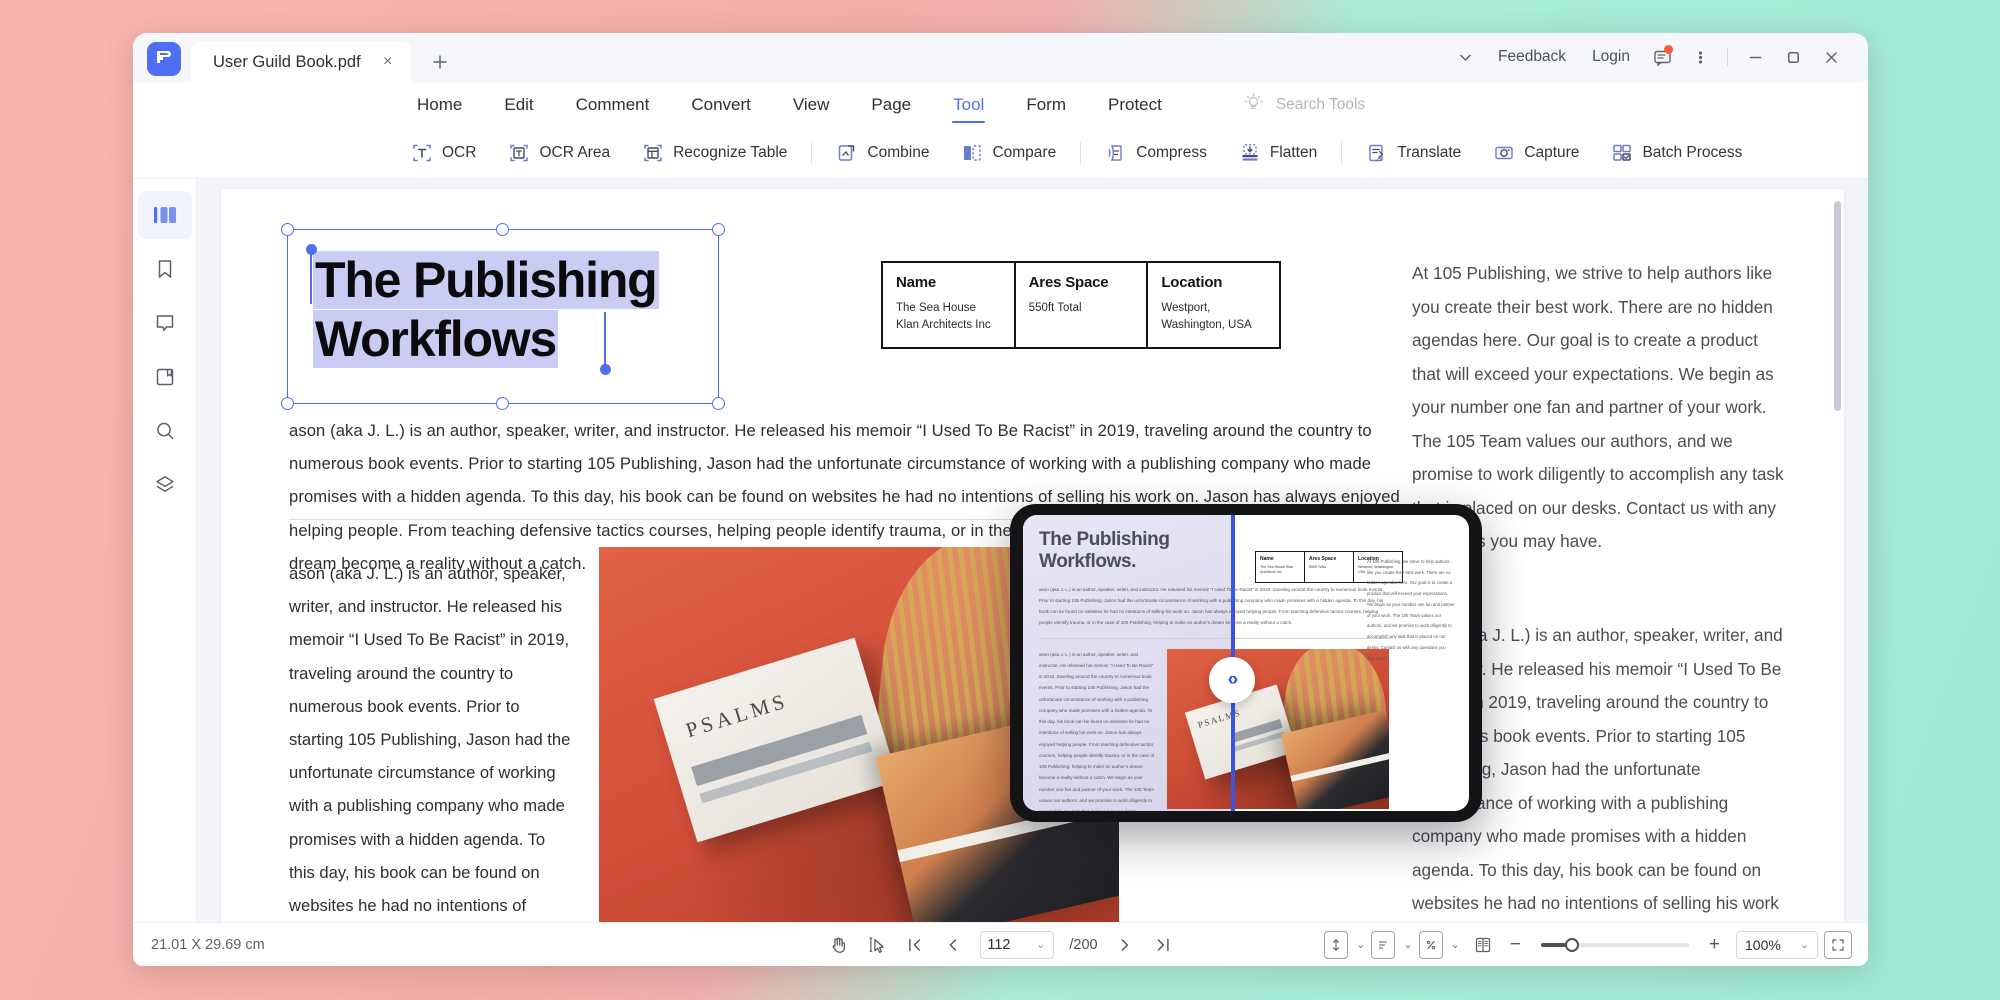 This screenshot has height=1000, width=2000. Describe the element at coordinates (388, 62) in the screenshot. I see `close-tab-icon: ×` at that location.